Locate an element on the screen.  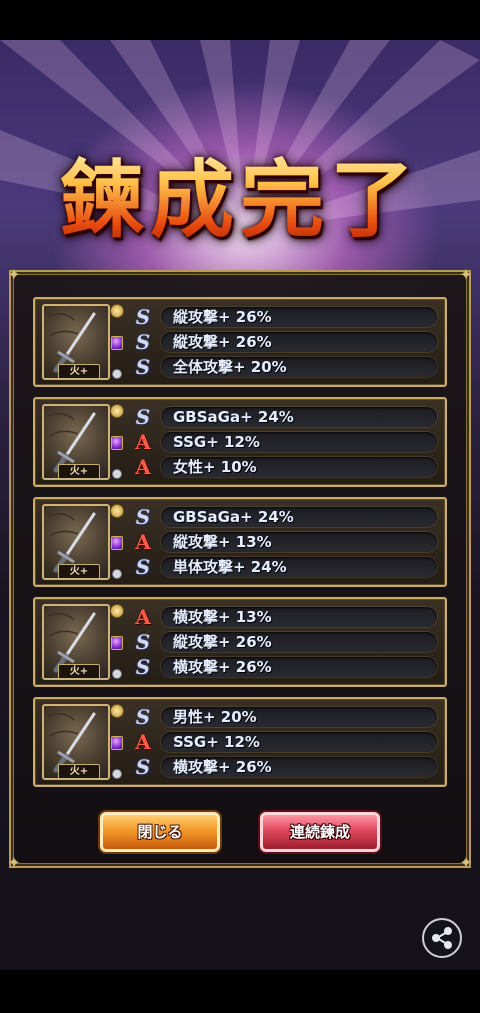
skill-text: 男性+ 20% is located at coordinates (215, 717).